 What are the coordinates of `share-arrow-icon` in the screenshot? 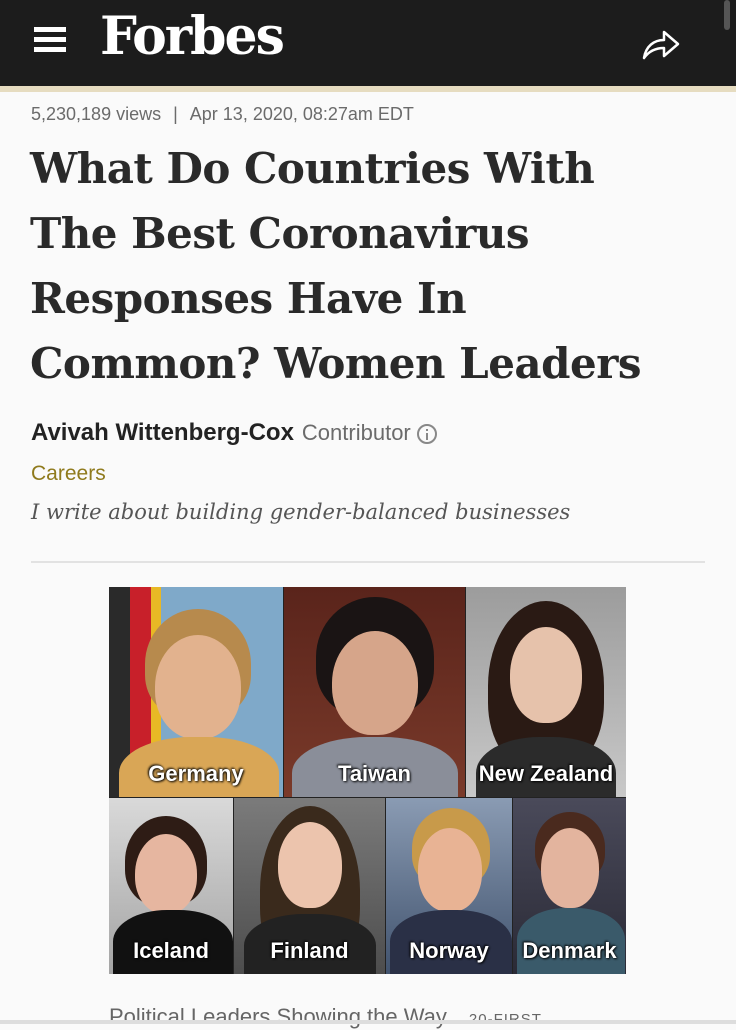 It's located at (661, 44).